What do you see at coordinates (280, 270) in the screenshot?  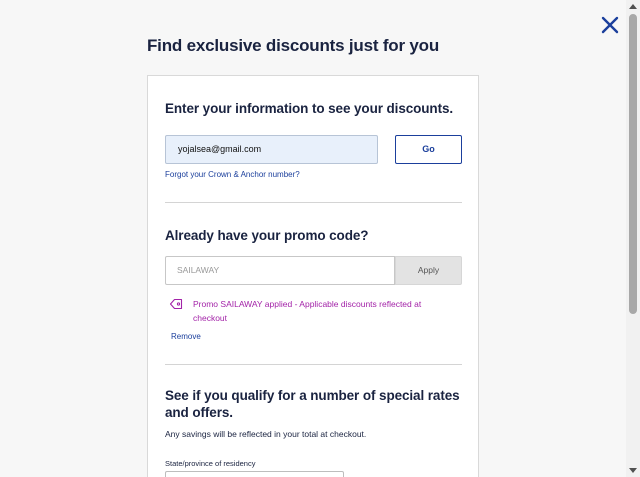 I see `promo-code-input: SAILAWAY` at bounding box center [280, 270].